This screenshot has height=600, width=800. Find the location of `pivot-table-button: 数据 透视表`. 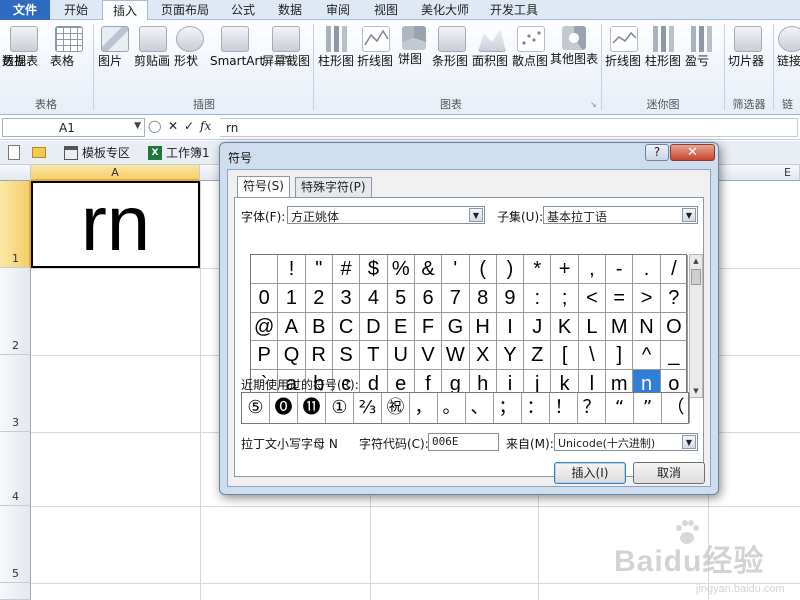

pivot-table-button: 数据 透视表 is located at coordinates (24, 57).